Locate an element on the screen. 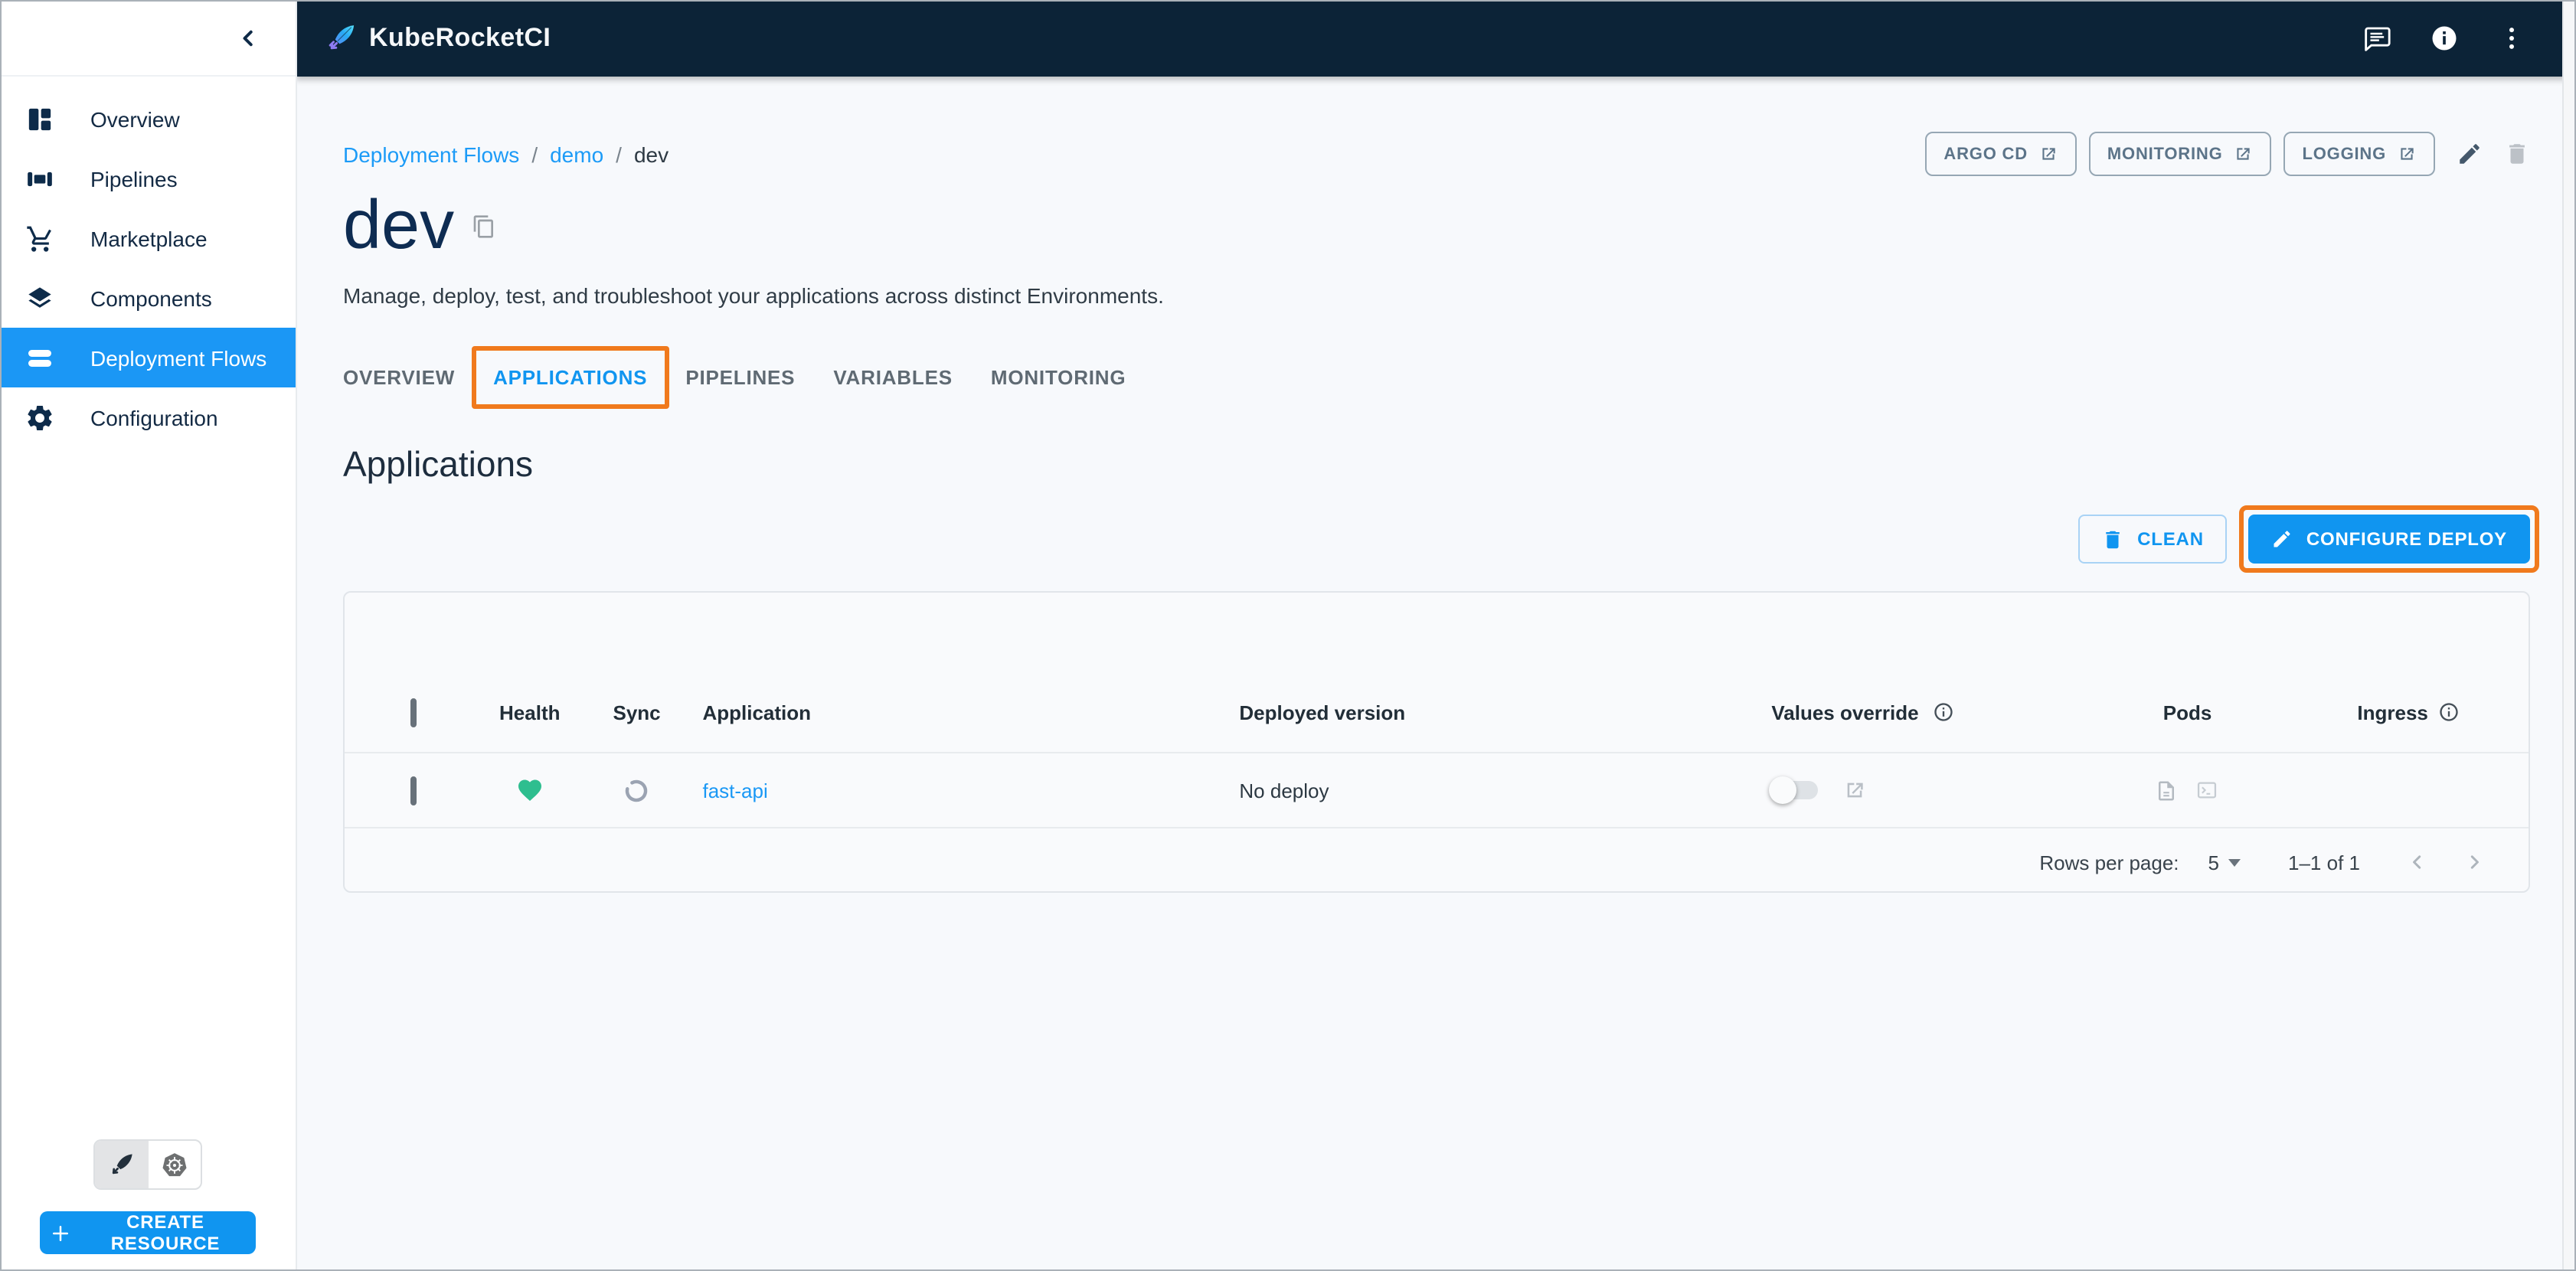  rows-per-page-select: 5 is located at coordinates (2224, 863).